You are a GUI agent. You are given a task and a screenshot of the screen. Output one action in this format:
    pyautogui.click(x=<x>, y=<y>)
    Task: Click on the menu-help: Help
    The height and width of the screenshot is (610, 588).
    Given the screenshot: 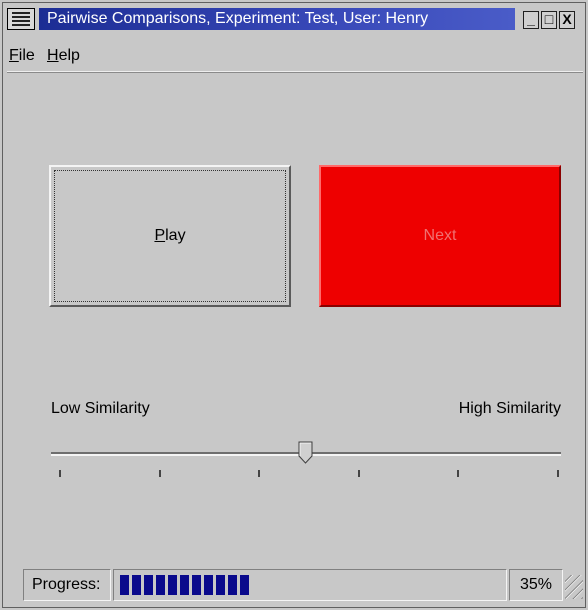 What is the action you would take?
    pyautogui.click(x=63, y=56)
    